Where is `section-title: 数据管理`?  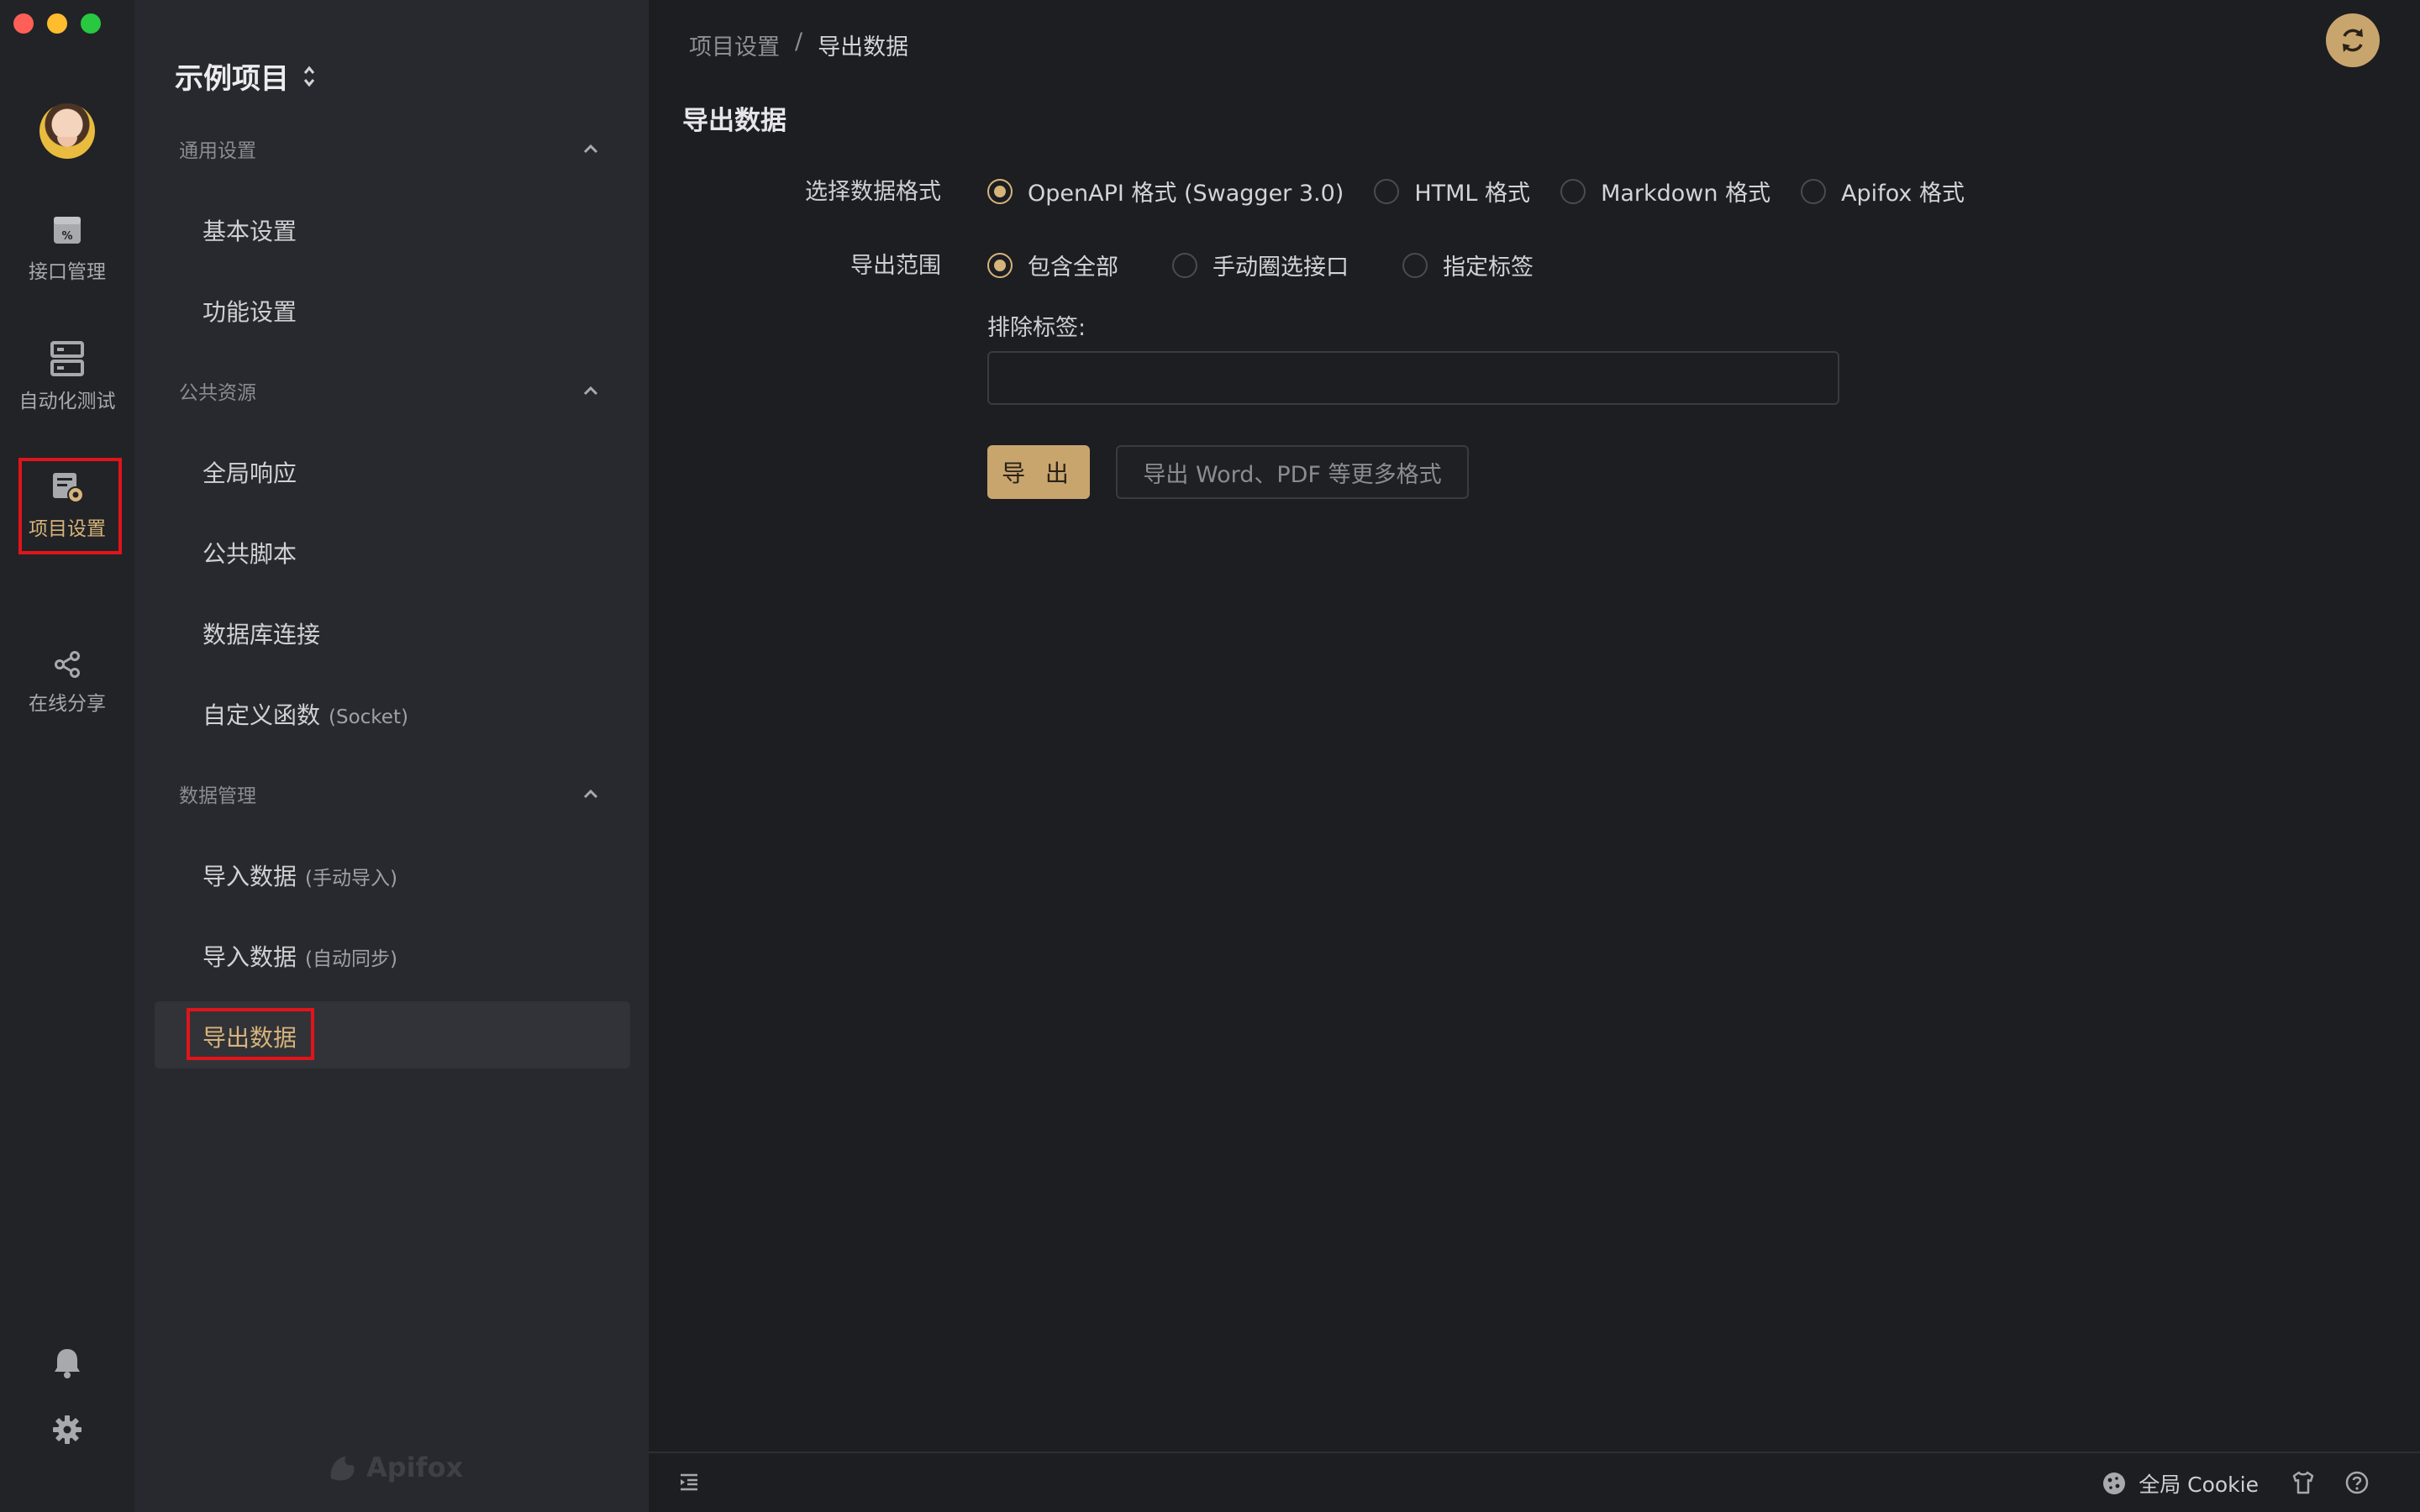 section-title: 数据管理 is located at coordinates (218, 796).